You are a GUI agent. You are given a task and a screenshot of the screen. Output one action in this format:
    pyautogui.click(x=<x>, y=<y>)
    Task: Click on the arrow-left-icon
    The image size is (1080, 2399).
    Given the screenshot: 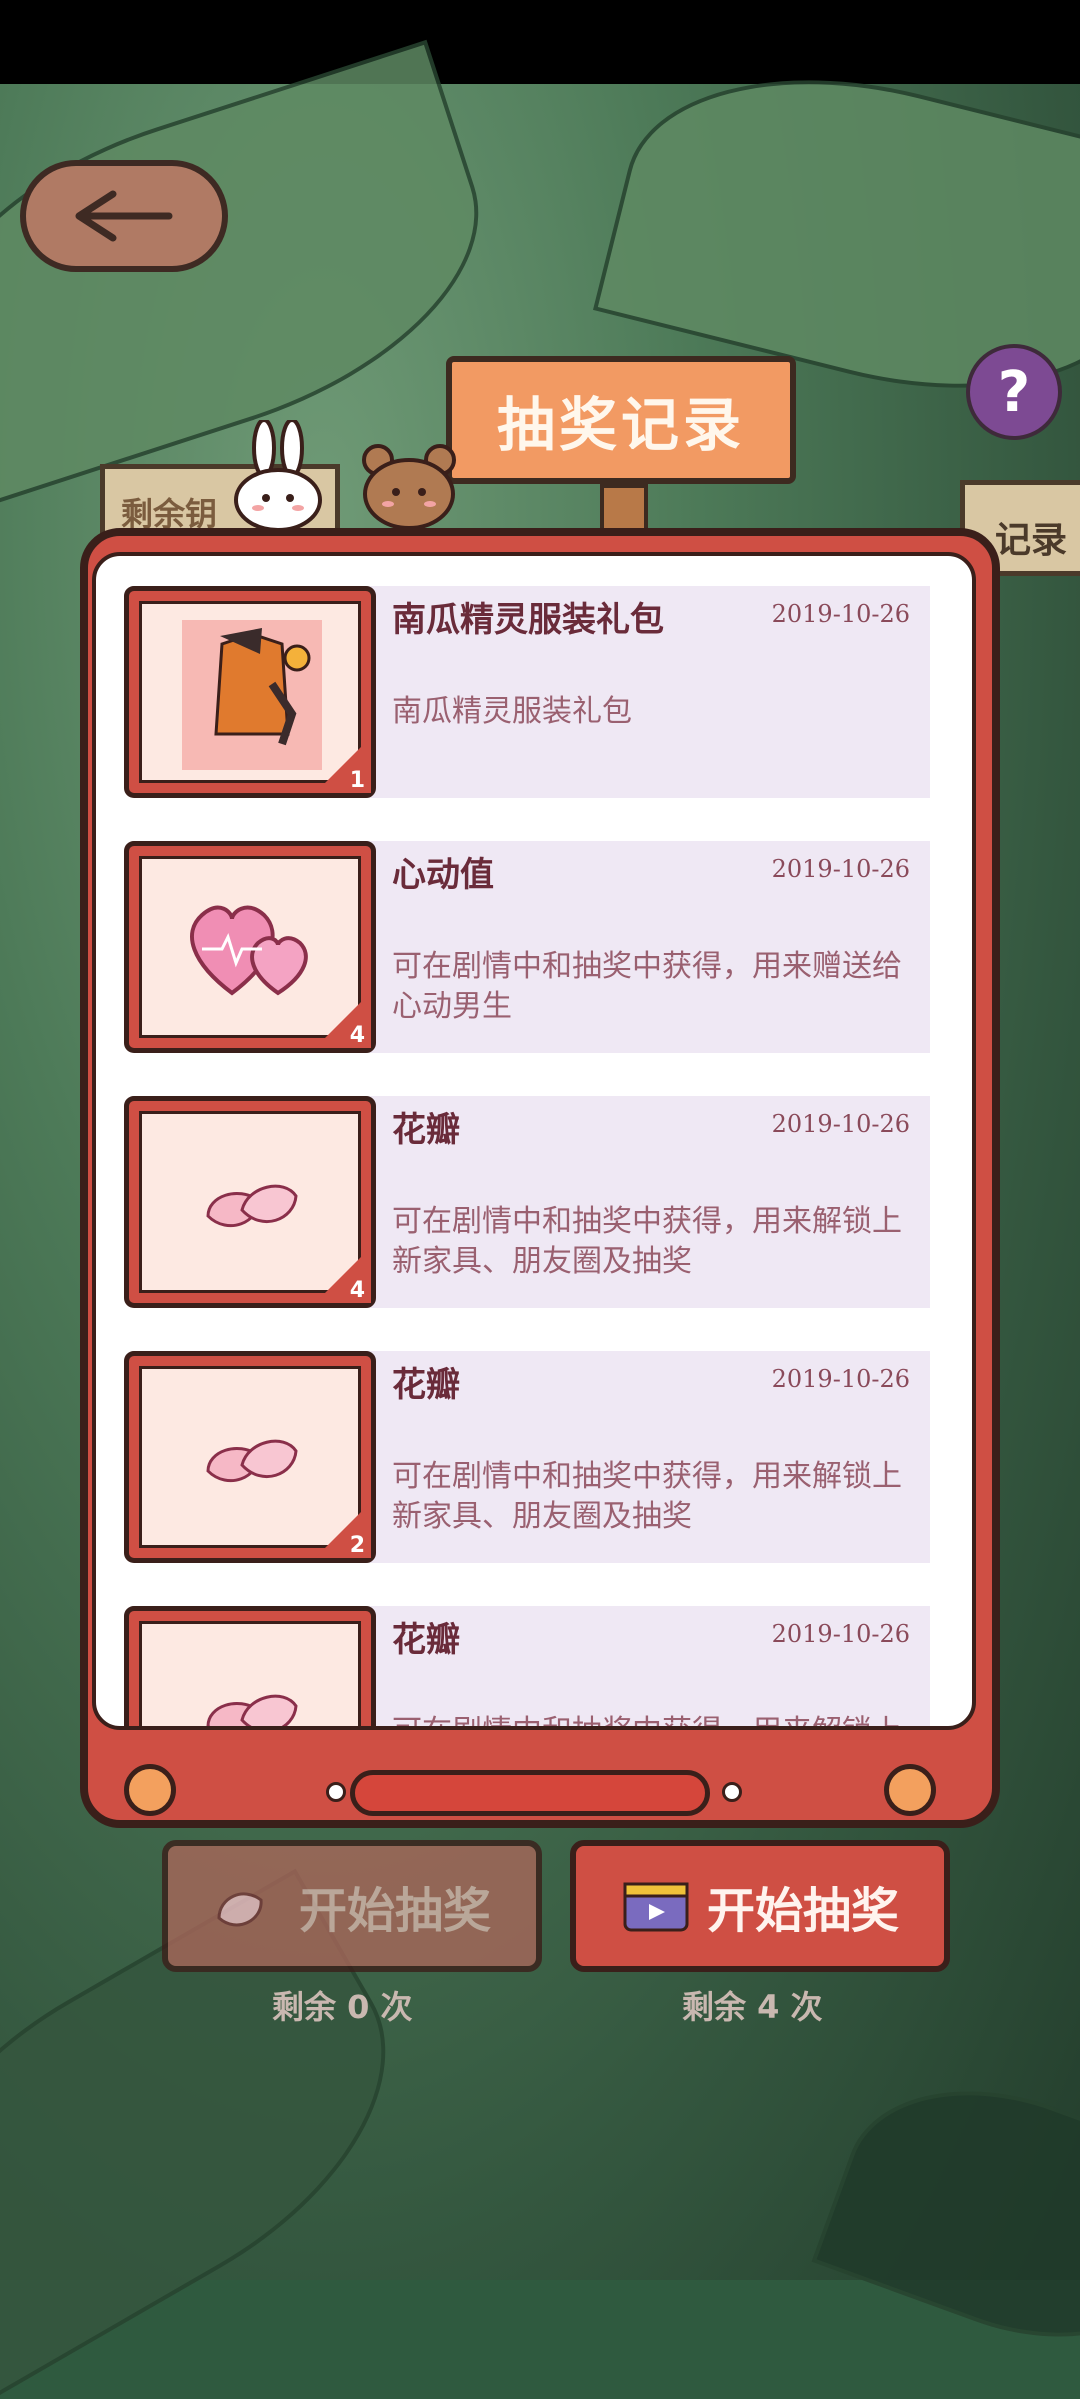 What is the action you would take?
    pyautogui.click(x=124, y=216)
    